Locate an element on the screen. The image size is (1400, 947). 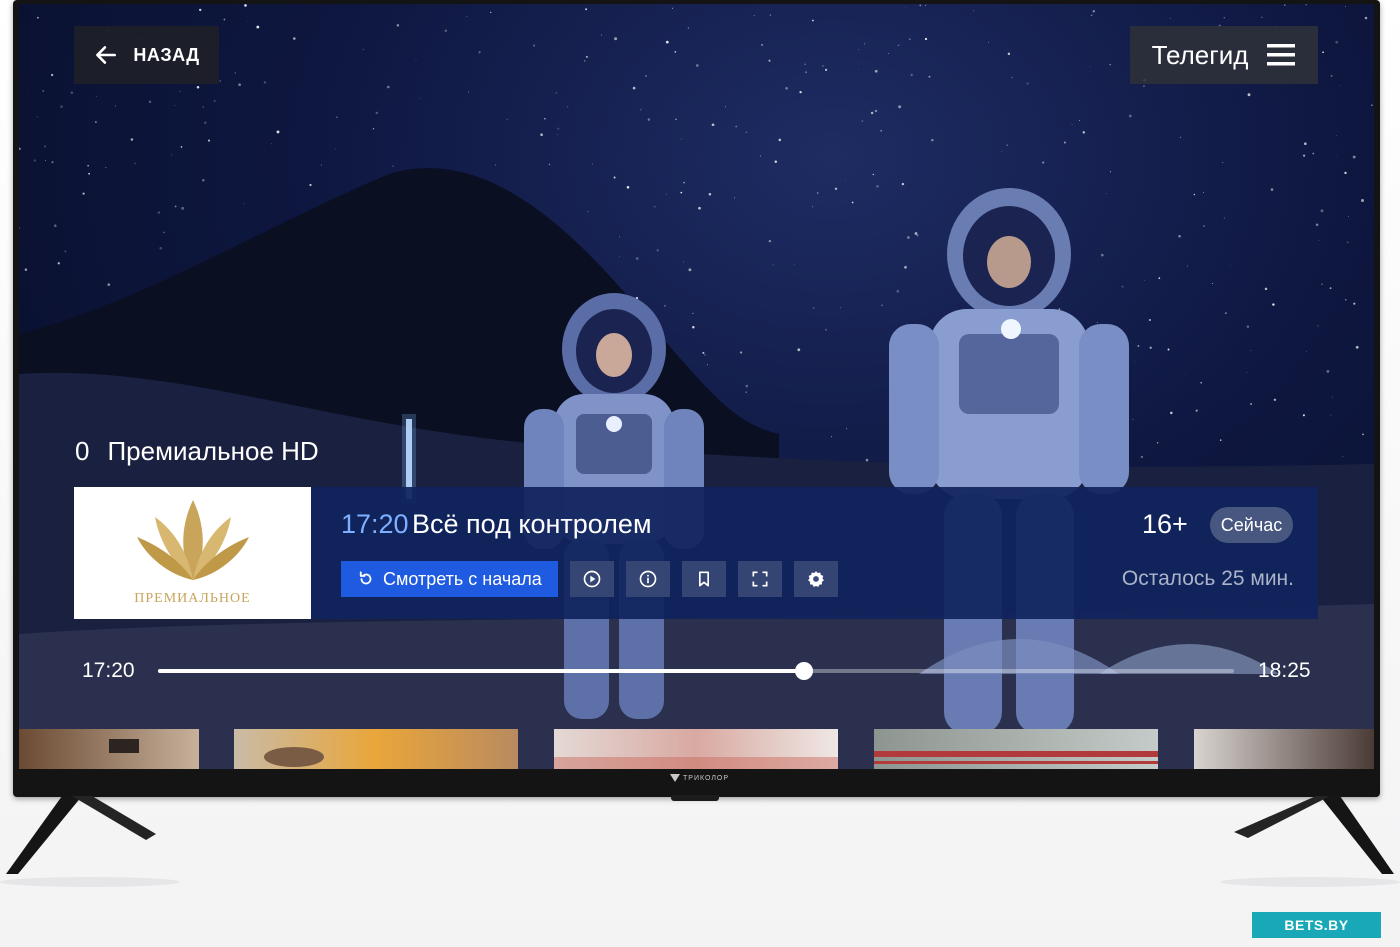
tv-guide-label: Телегид is located at coordinates (1200, 54).